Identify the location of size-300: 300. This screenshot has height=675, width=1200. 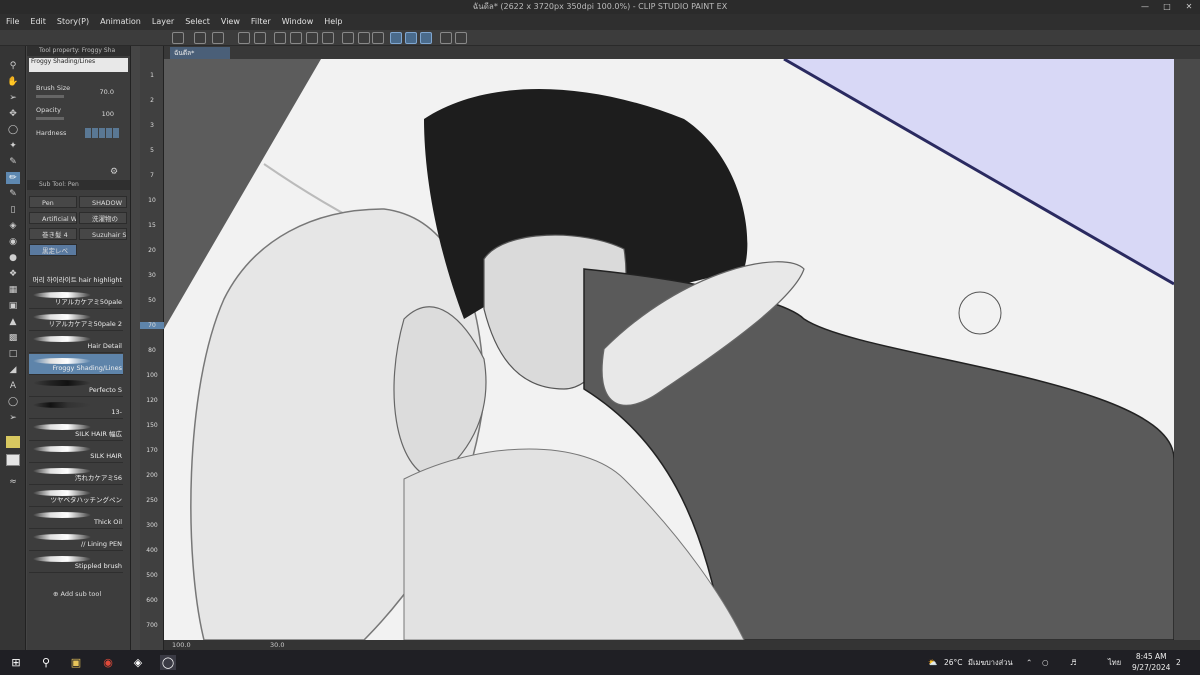
(152, 525).